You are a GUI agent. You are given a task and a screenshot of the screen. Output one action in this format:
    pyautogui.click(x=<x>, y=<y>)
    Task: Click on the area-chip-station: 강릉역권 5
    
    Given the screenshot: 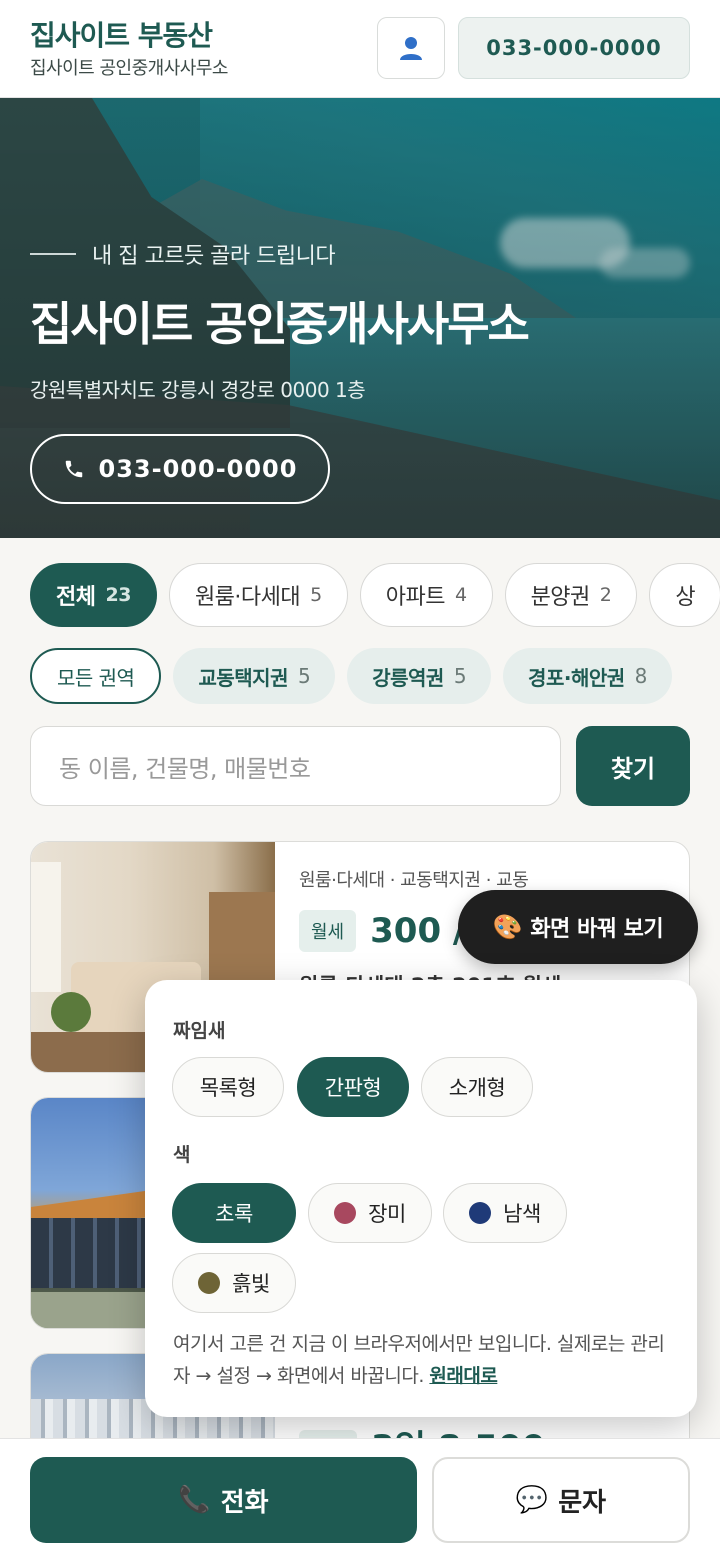 What is the action you would take?
    pyautogui.click(x=419, y=676)
    